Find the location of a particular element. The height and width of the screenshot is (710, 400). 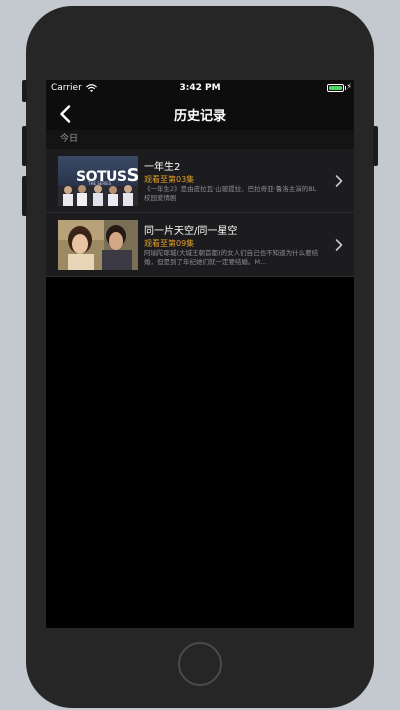

history-item-title: 一年生2 is located at coordinates (162, 167).